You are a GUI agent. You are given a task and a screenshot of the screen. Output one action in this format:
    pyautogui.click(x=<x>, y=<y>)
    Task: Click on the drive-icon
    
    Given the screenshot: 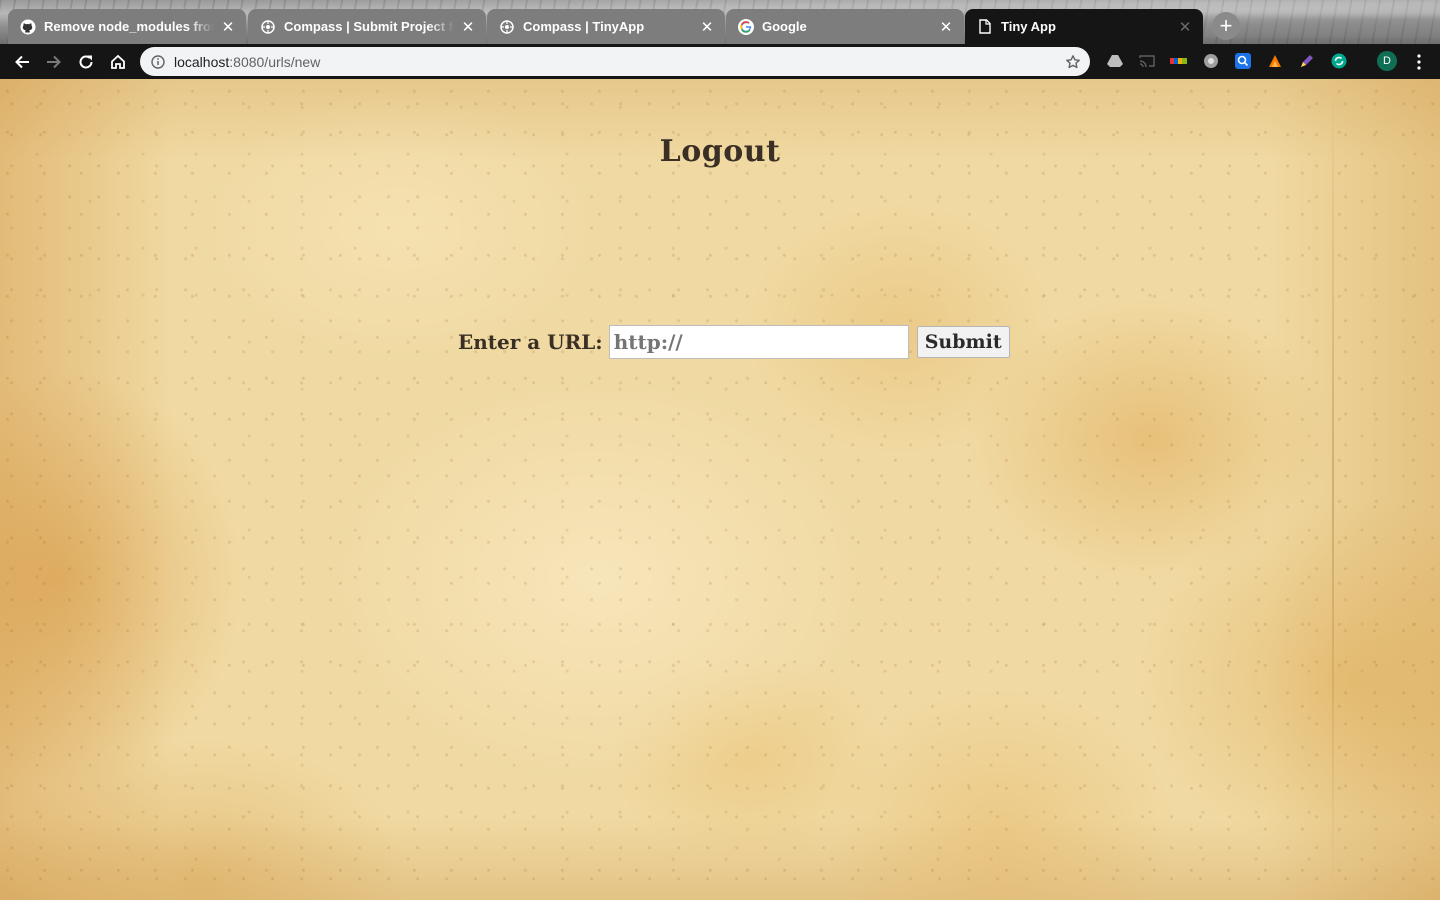 What is the action you would take?
    pyautogui.click(x=1115, y=61)
    